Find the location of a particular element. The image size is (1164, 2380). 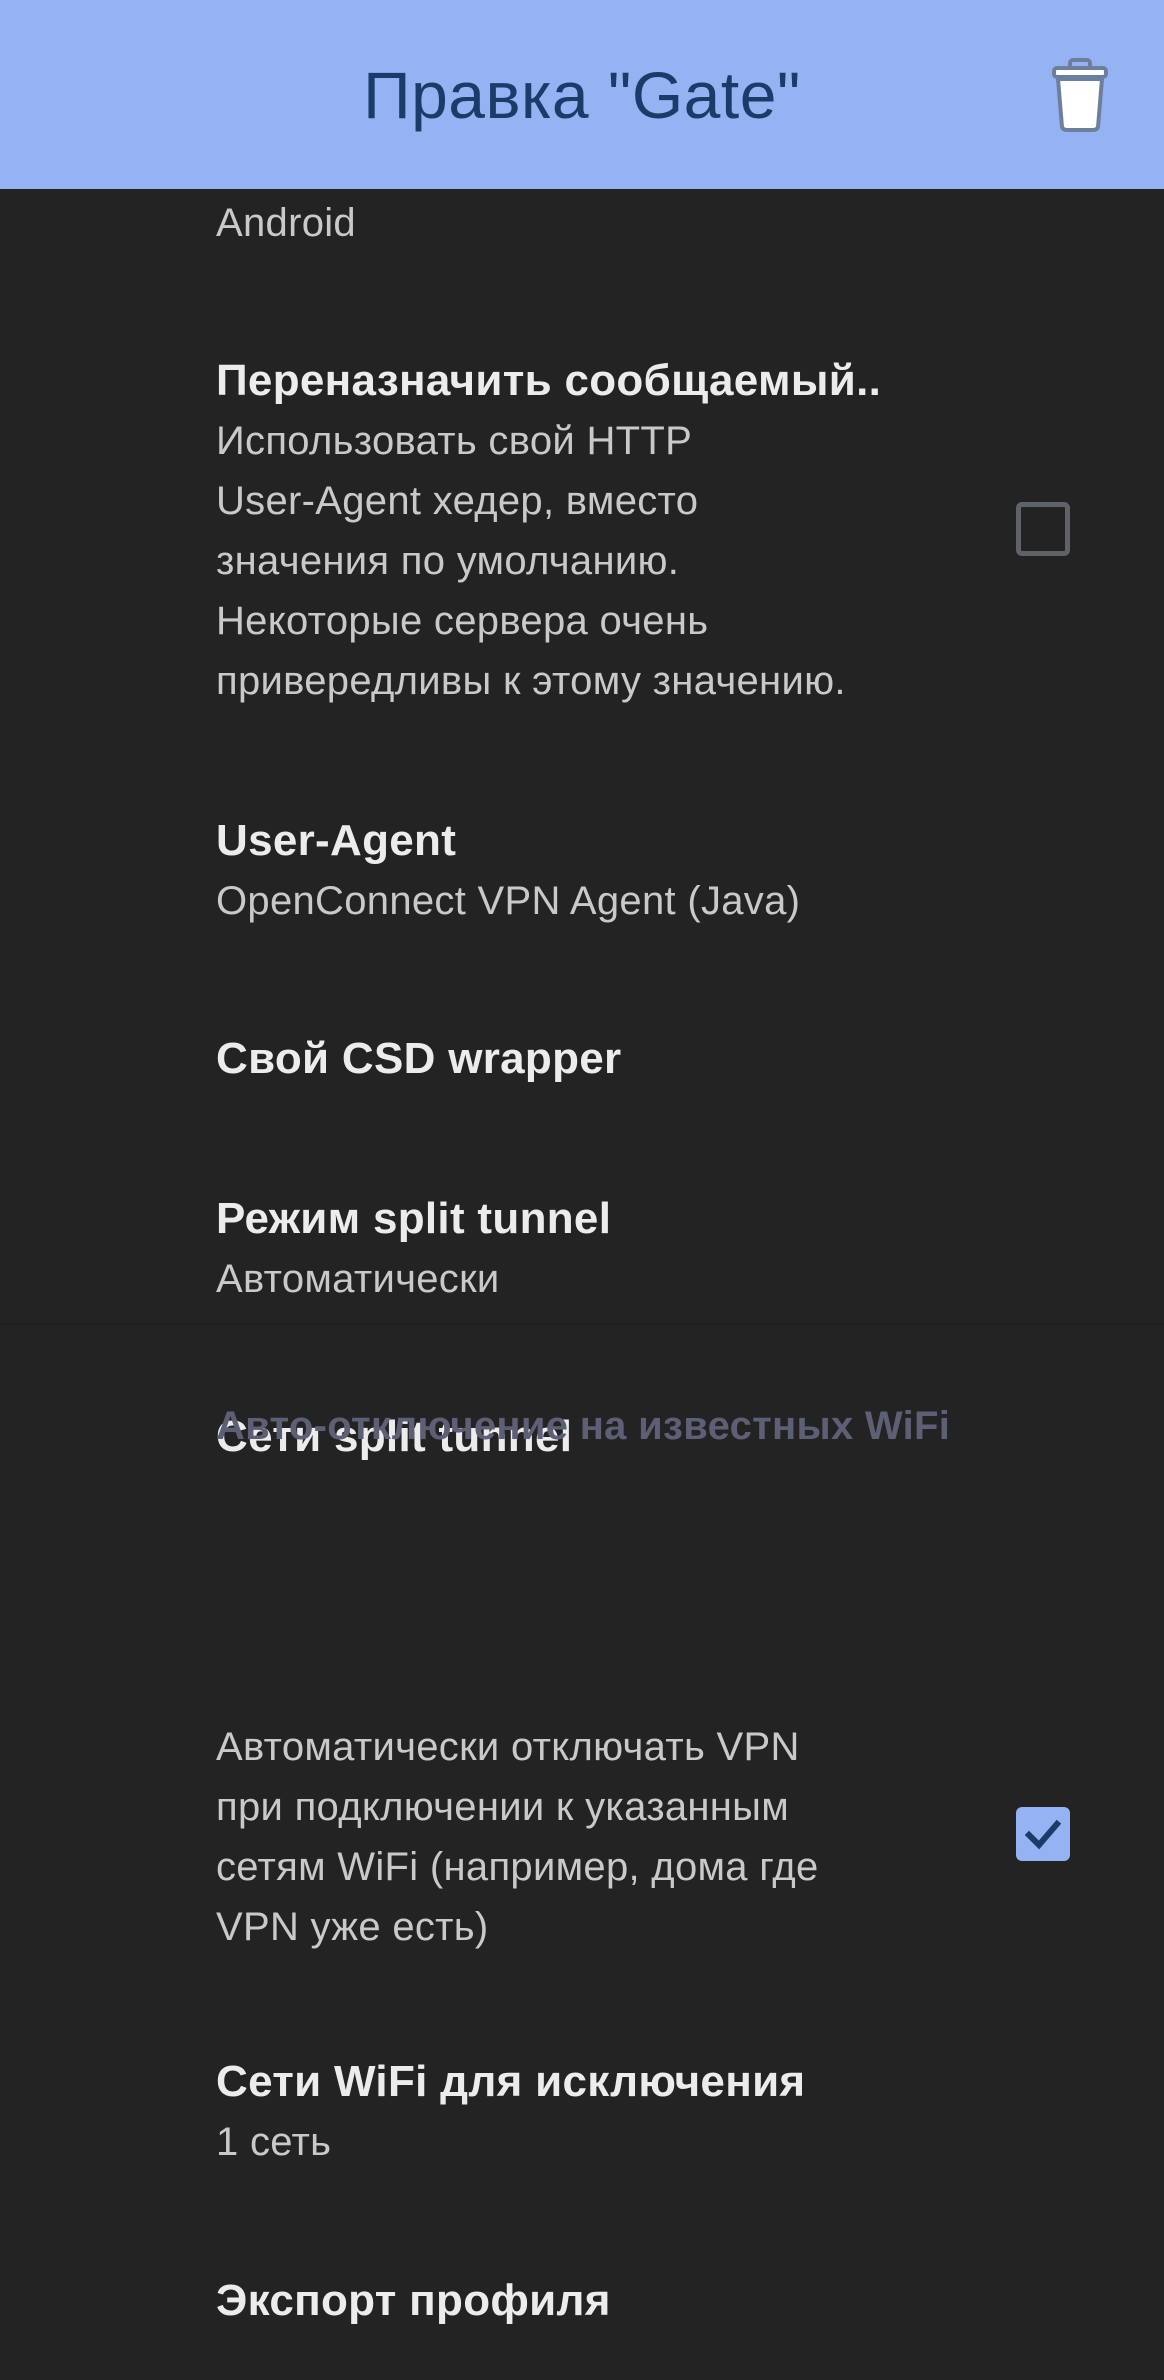

preference-title: User-Agent is located at coordinates (336, 840).